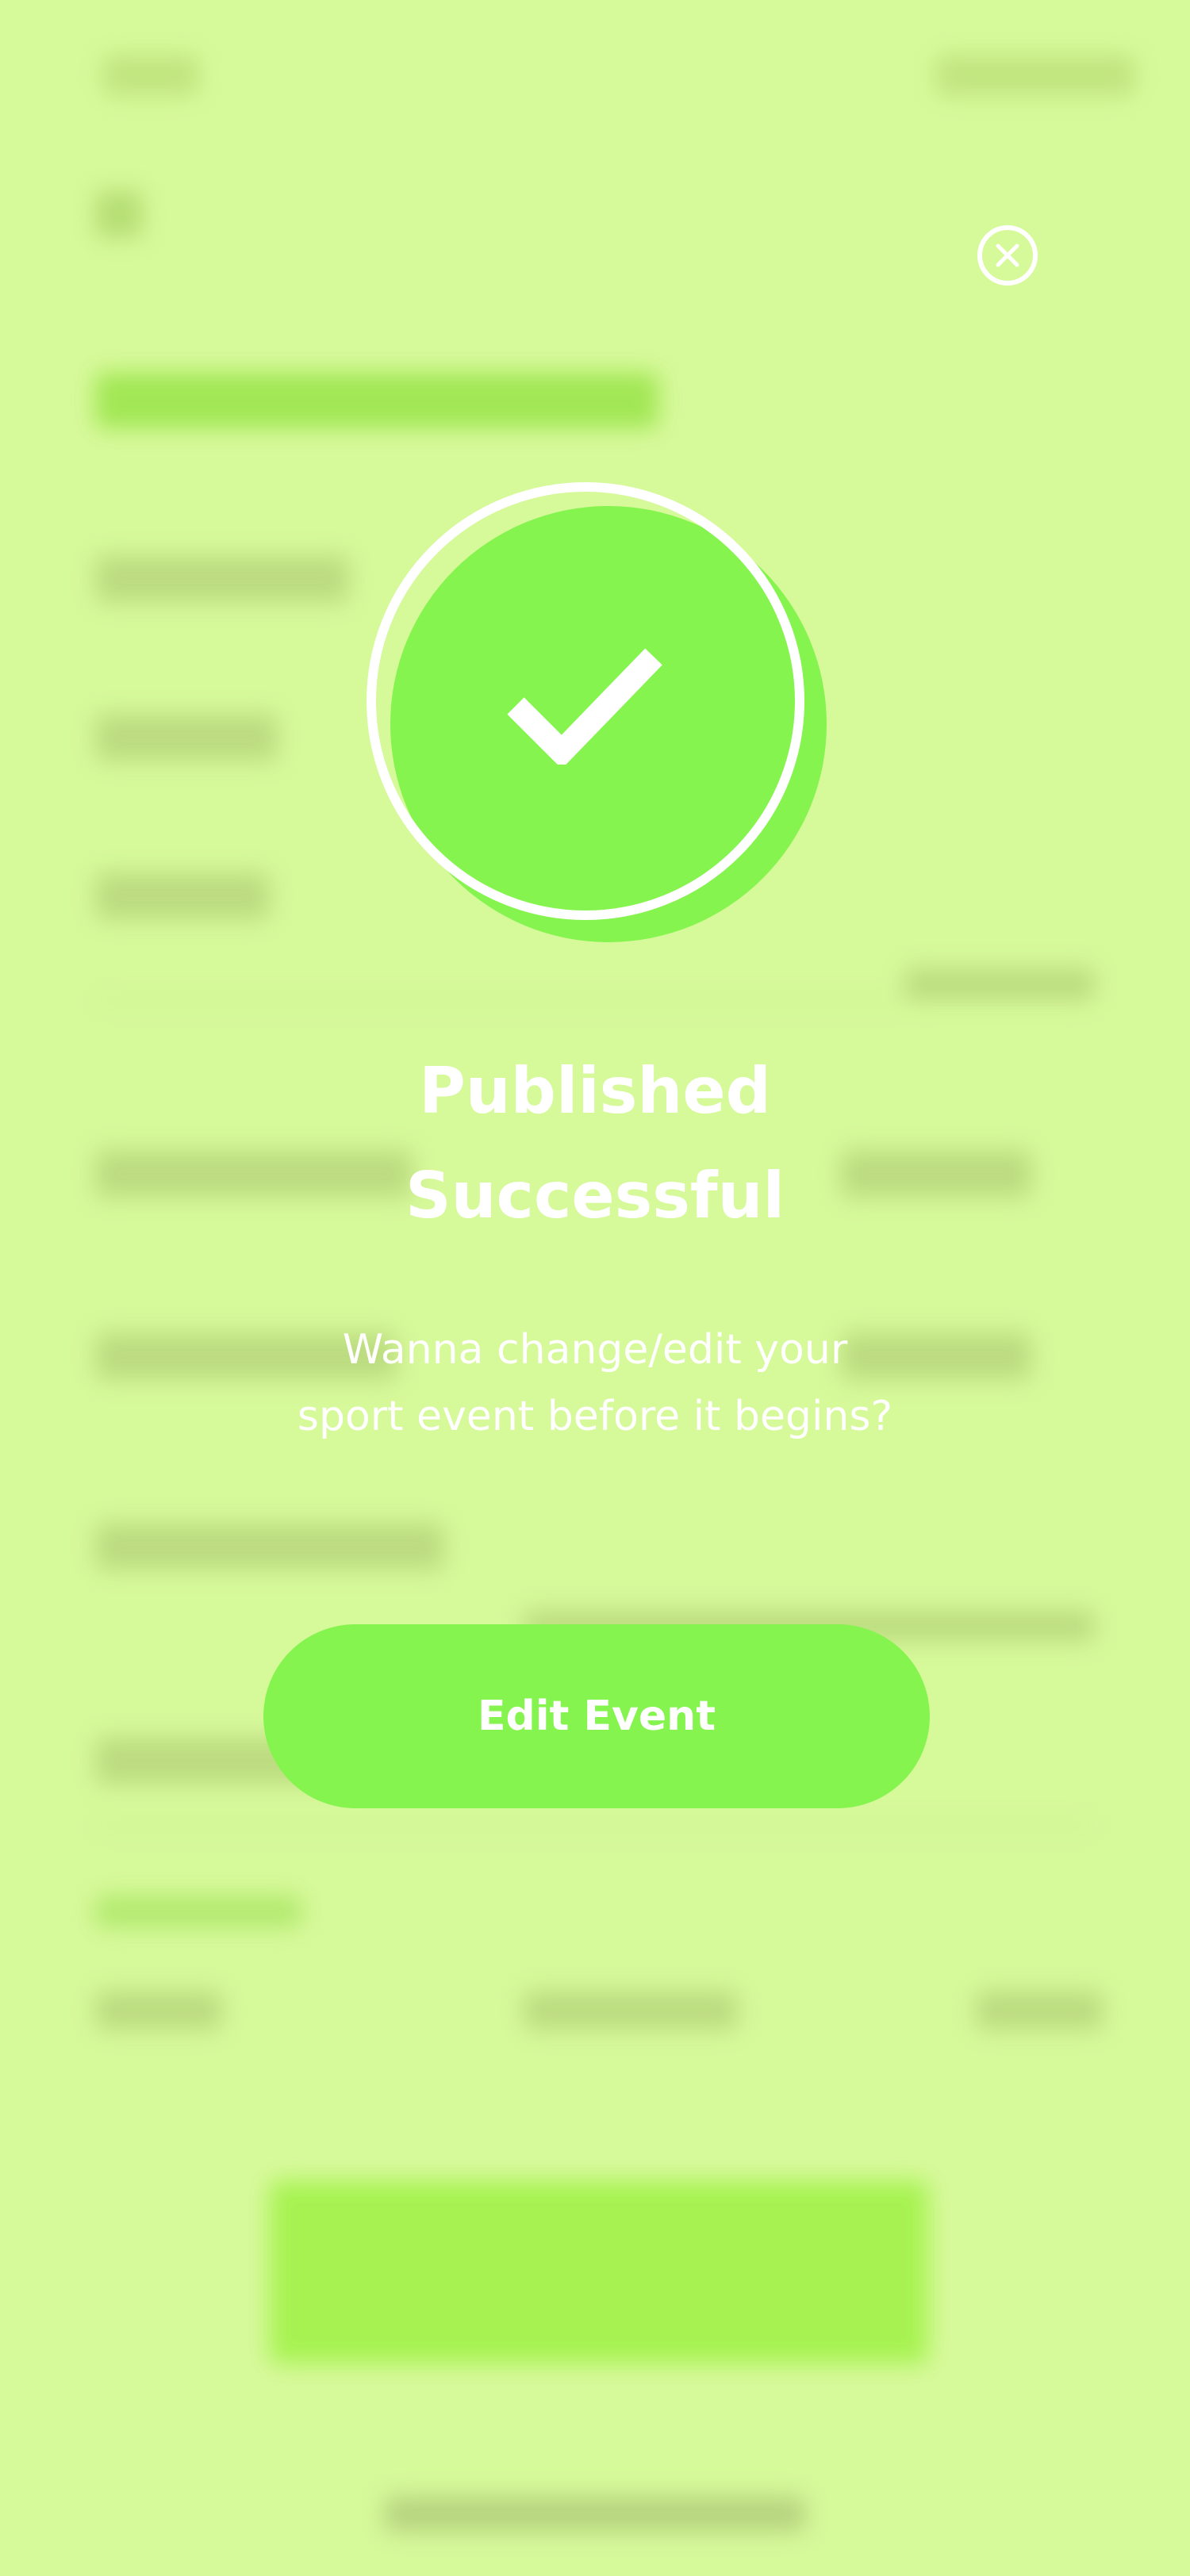  Describe the element at coordinates (596, 1716) in the screenshot. I see `edit-event-button: Edit Event` at that location.